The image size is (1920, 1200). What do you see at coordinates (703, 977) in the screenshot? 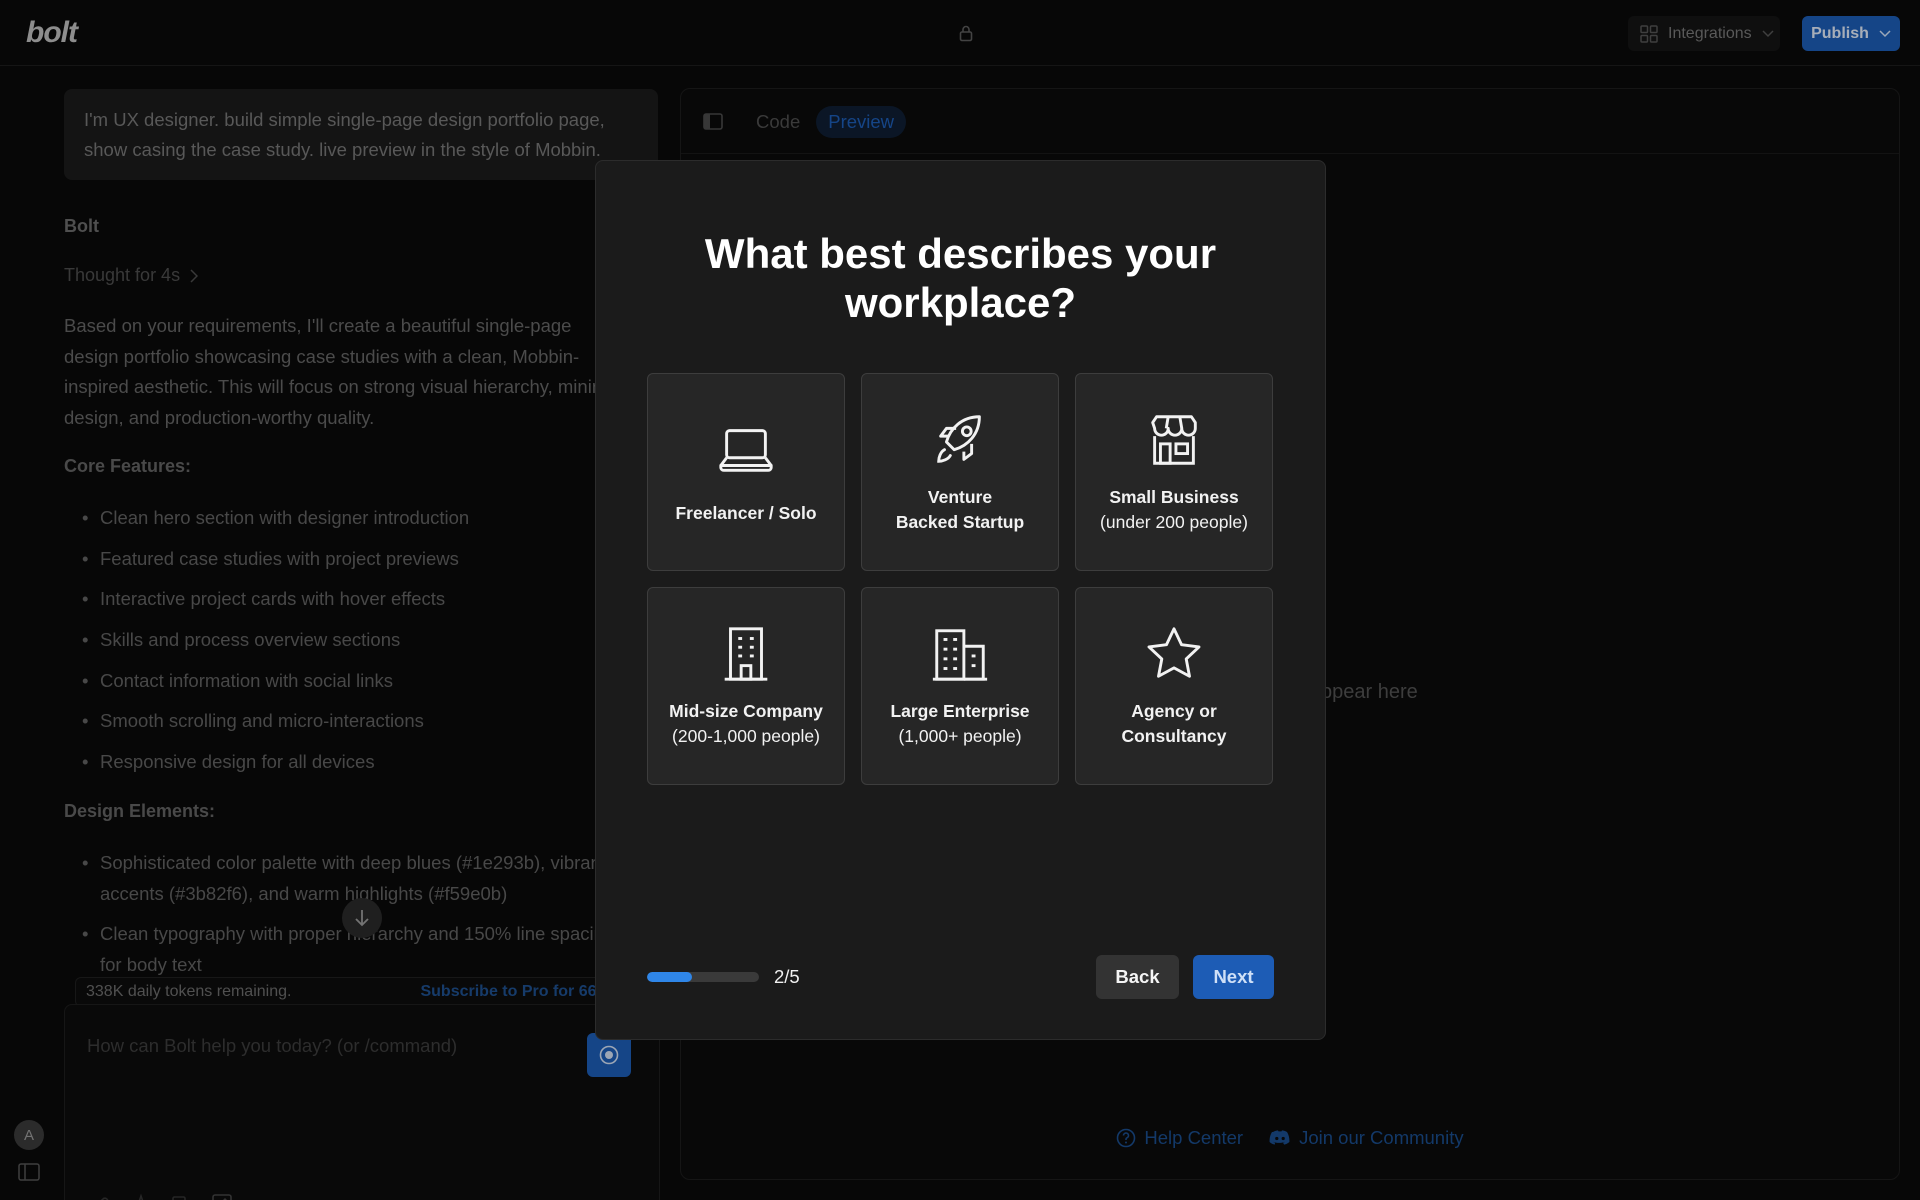
I see `progress-bar` at bounding box center [703, 977].